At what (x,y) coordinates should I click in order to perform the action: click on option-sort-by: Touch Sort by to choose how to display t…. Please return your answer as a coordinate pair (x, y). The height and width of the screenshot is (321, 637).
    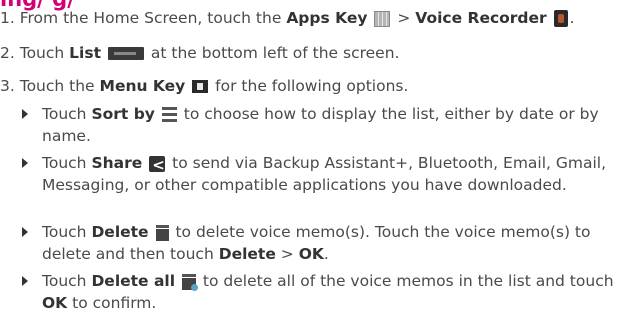
    Looking at the image, I should click on (322, 125).